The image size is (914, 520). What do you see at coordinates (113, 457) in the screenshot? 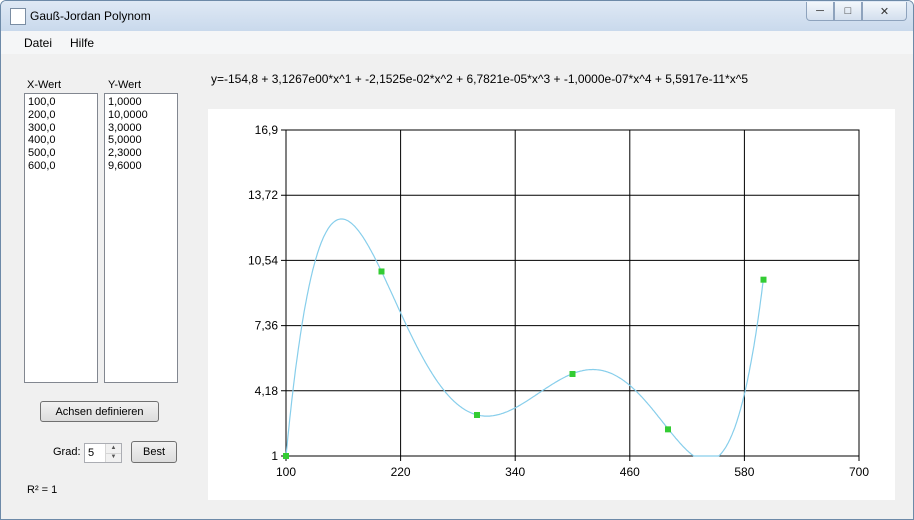
I see `stepper-down-icon: ▼` at bounding box center [113, 457].